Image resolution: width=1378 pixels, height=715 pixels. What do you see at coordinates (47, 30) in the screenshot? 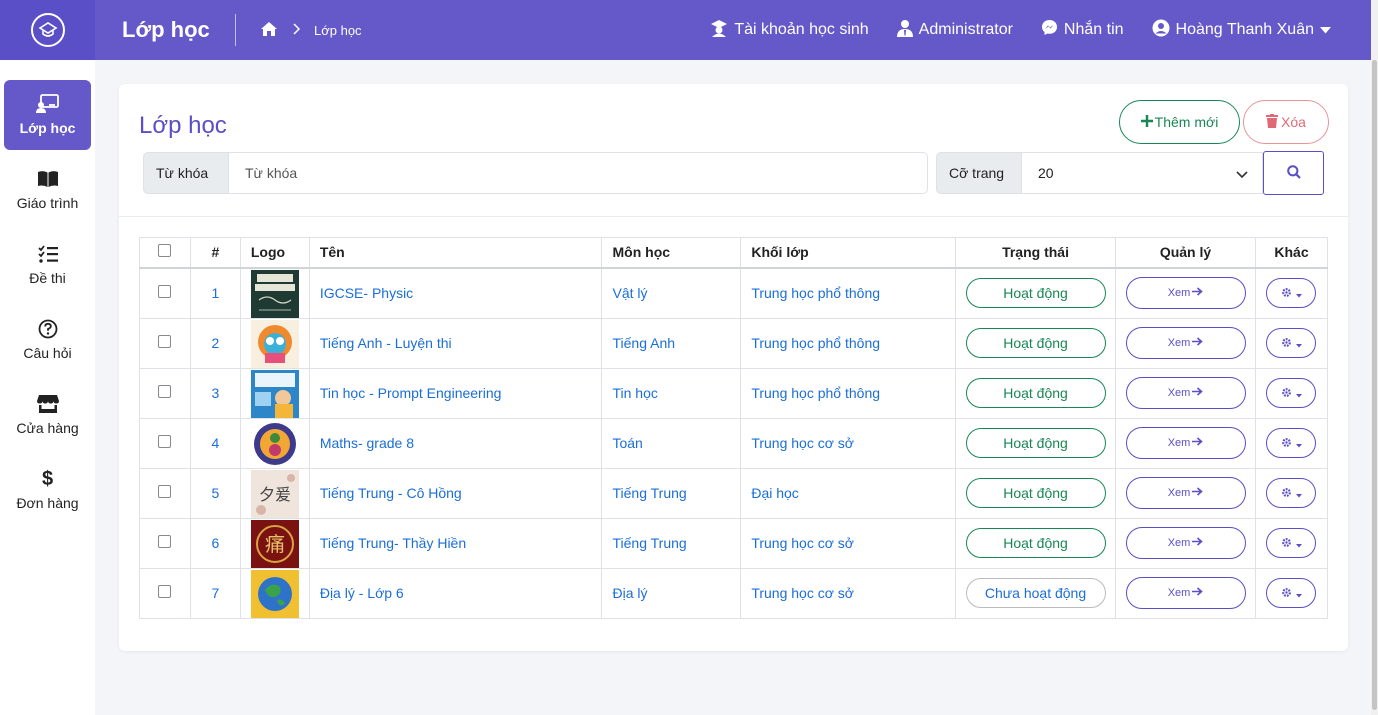
I see `app-logo` at bounding box center [47, 30].